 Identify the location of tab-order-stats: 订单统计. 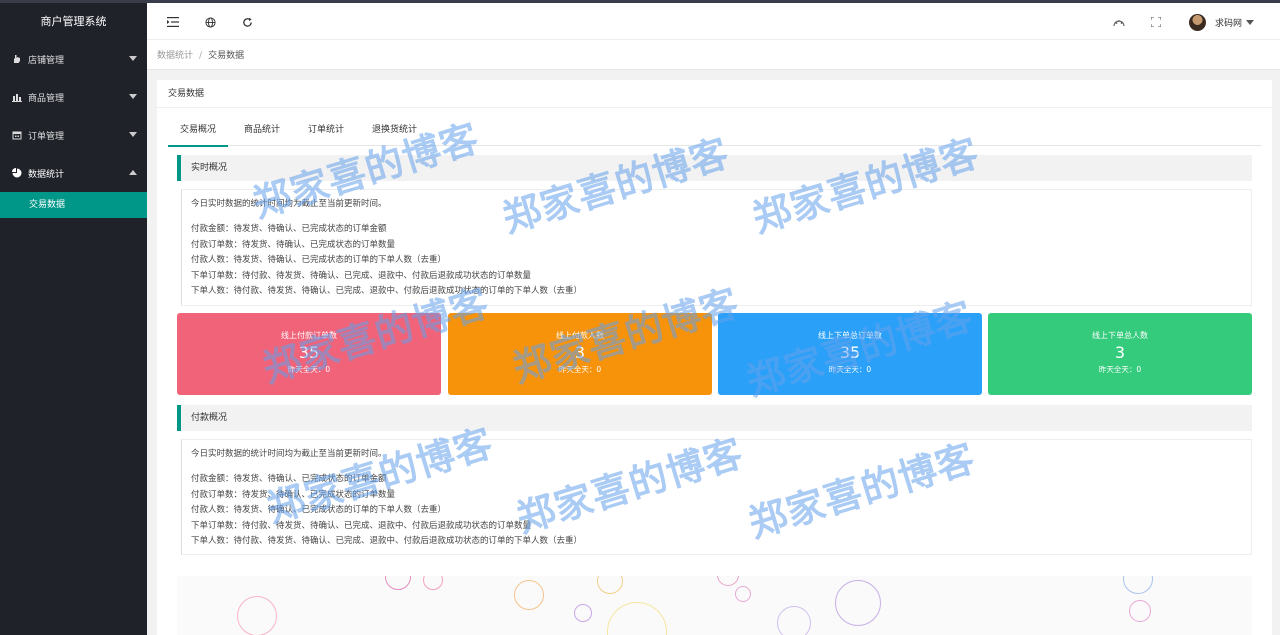
(326, 132).